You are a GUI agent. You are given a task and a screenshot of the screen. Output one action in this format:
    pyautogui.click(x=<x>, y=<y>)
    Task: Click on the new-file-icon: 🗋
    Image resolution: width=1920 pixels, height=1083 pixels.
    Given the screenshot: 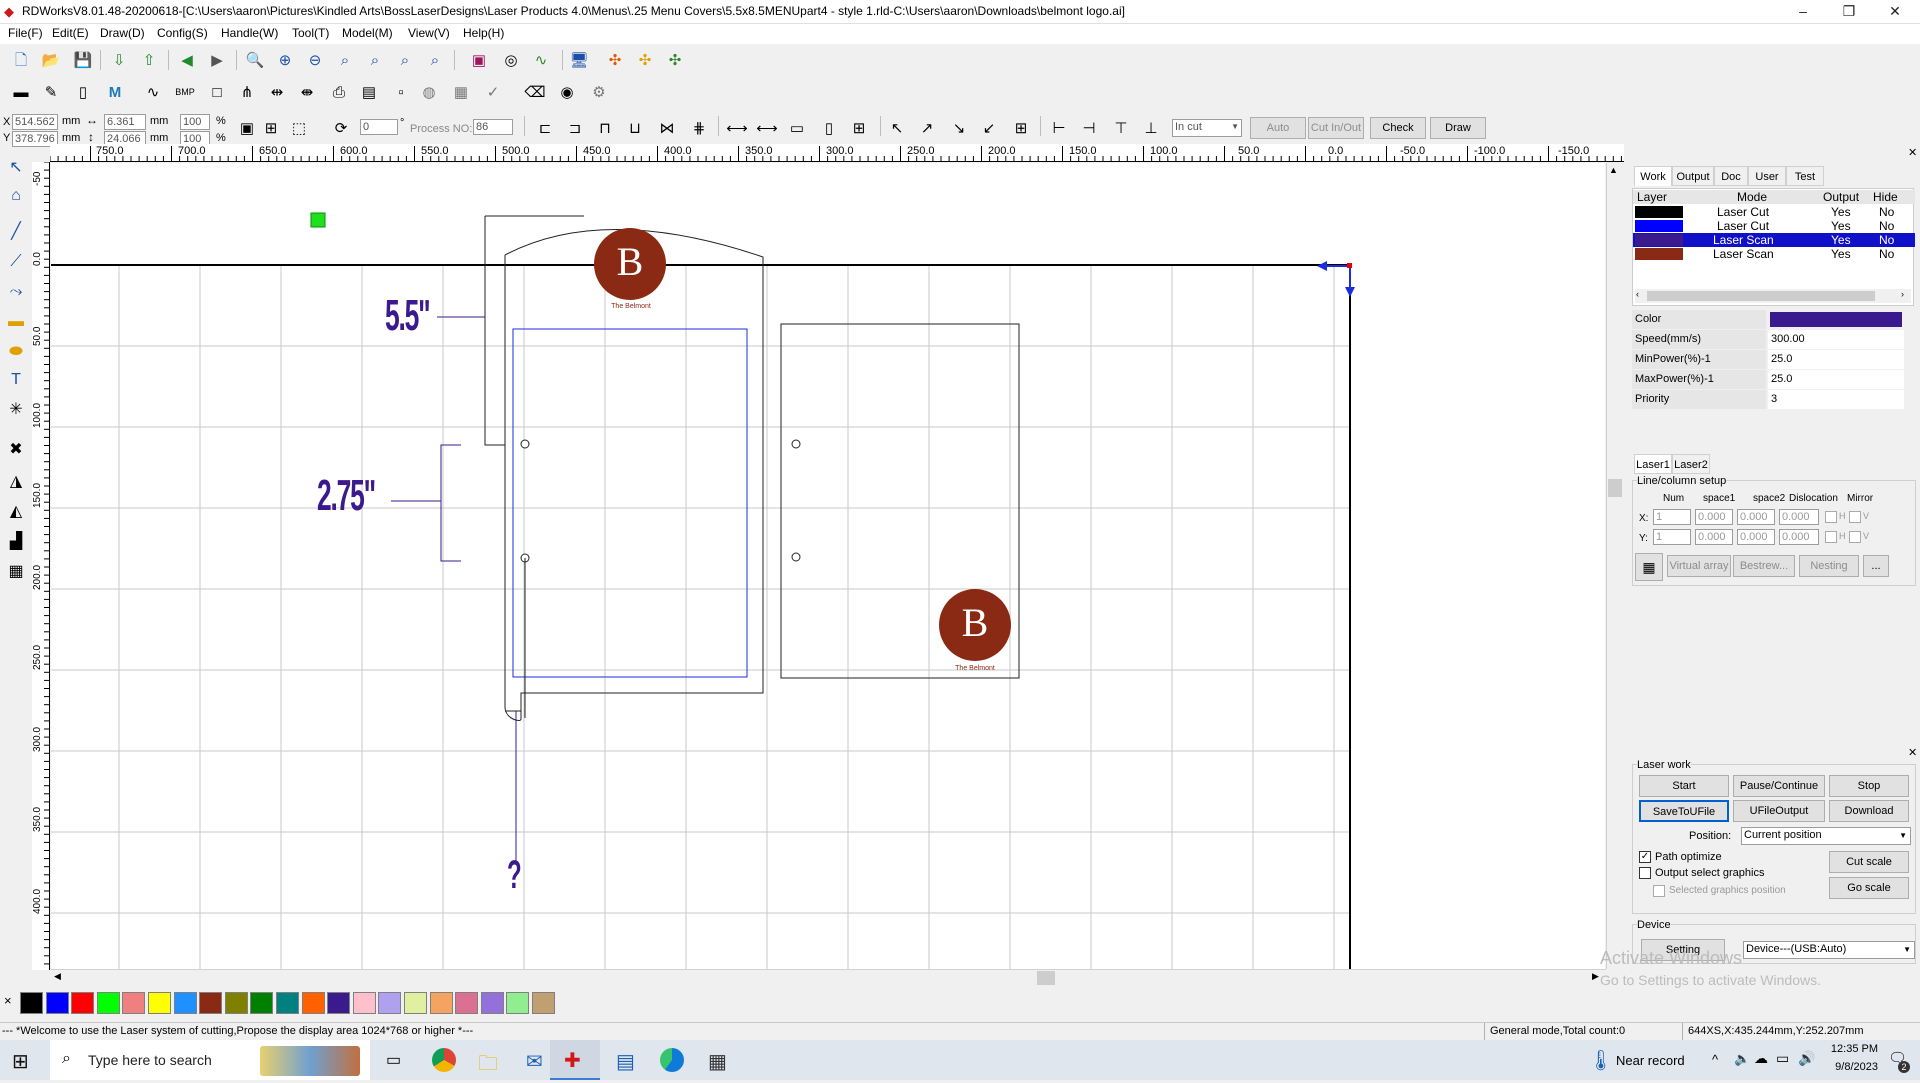 What is the action you would take?
    pyautogui.click(x=21, y=60)
    